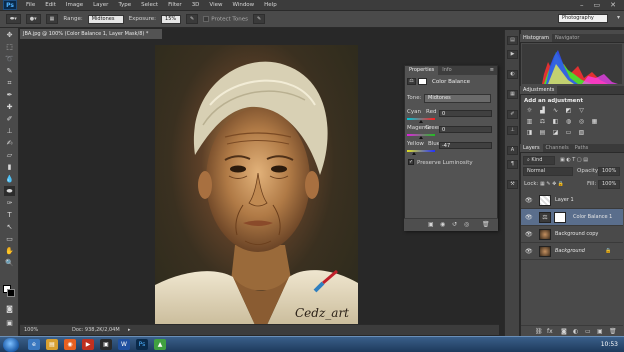  I want to click on trash-icon: 🗑, so click(486, 224).